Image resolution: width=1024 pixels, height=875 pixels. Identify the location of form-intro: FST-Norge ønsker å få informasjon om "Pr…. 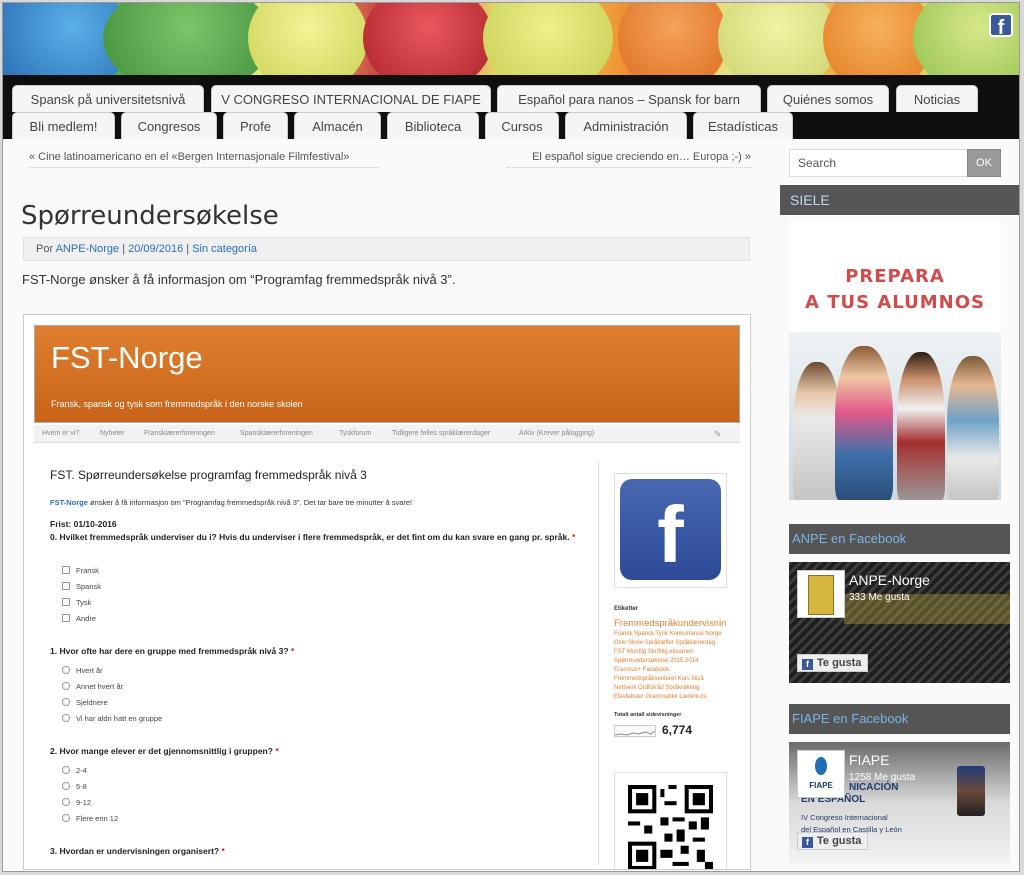
(231, 502).